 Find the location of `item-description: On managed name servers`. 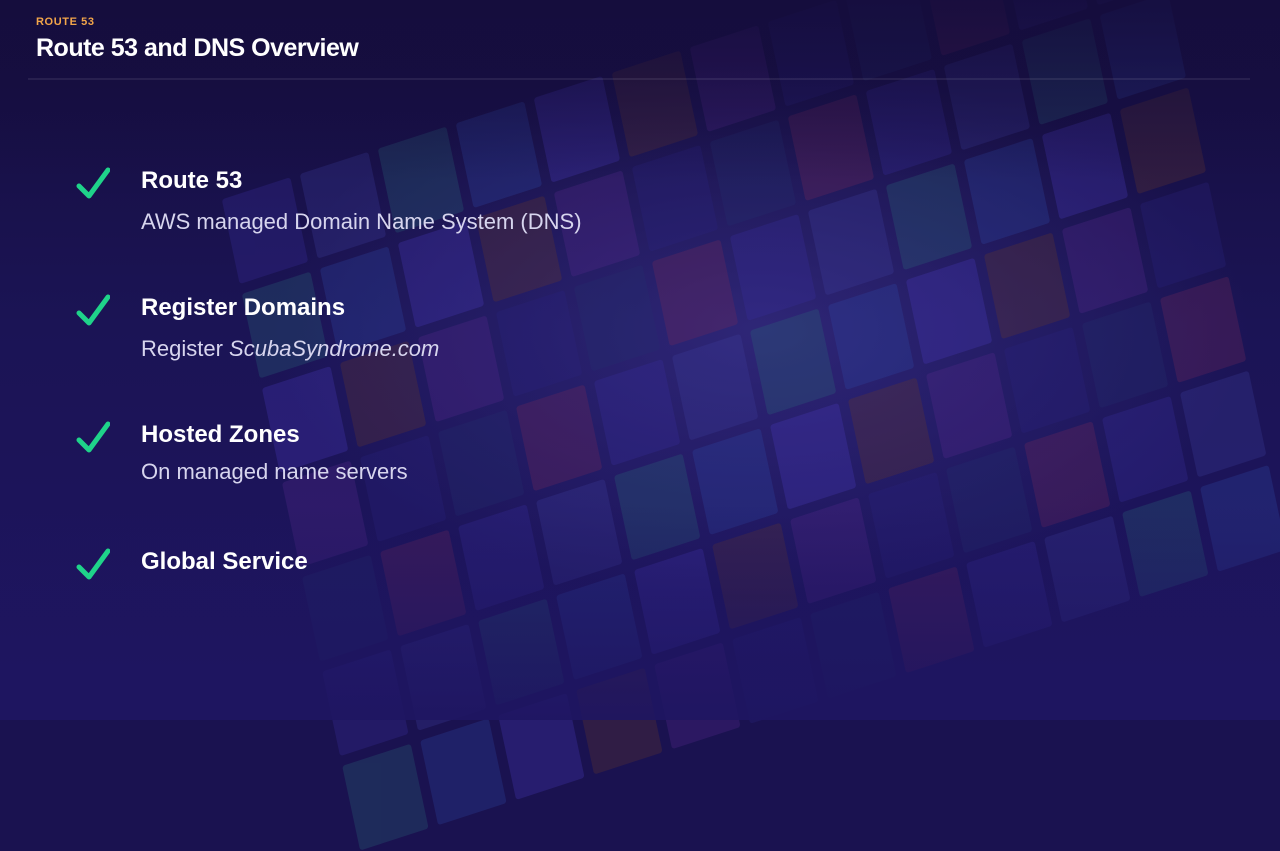

item-description: On managed name servers is located at coordinates (274, 471).